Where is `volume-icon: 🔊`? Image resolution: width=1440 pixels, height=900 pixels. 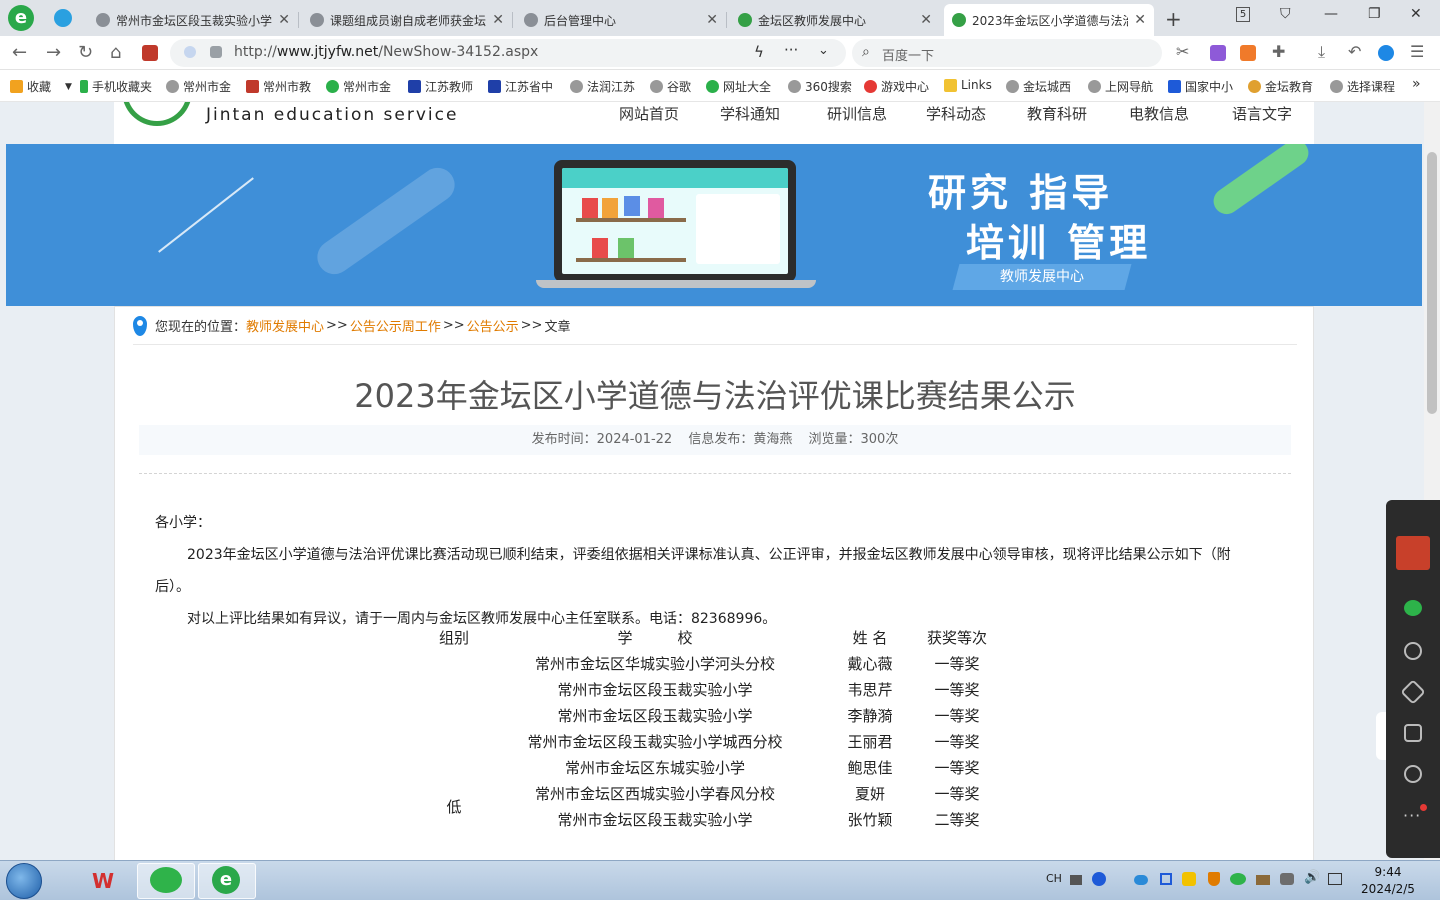
volume-icon: 🔊 is located at coordinates (1312, 877).